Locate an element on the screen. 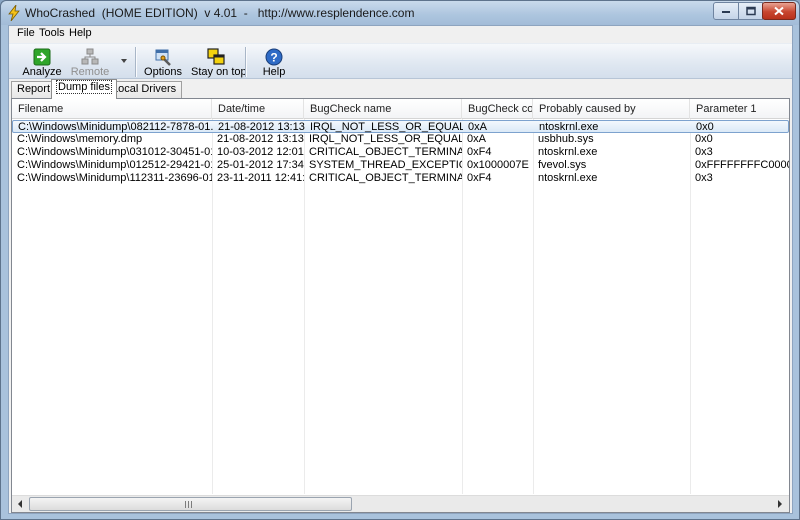  cell-bugcheck-code: 0xA is located at coordinates (476, 139).